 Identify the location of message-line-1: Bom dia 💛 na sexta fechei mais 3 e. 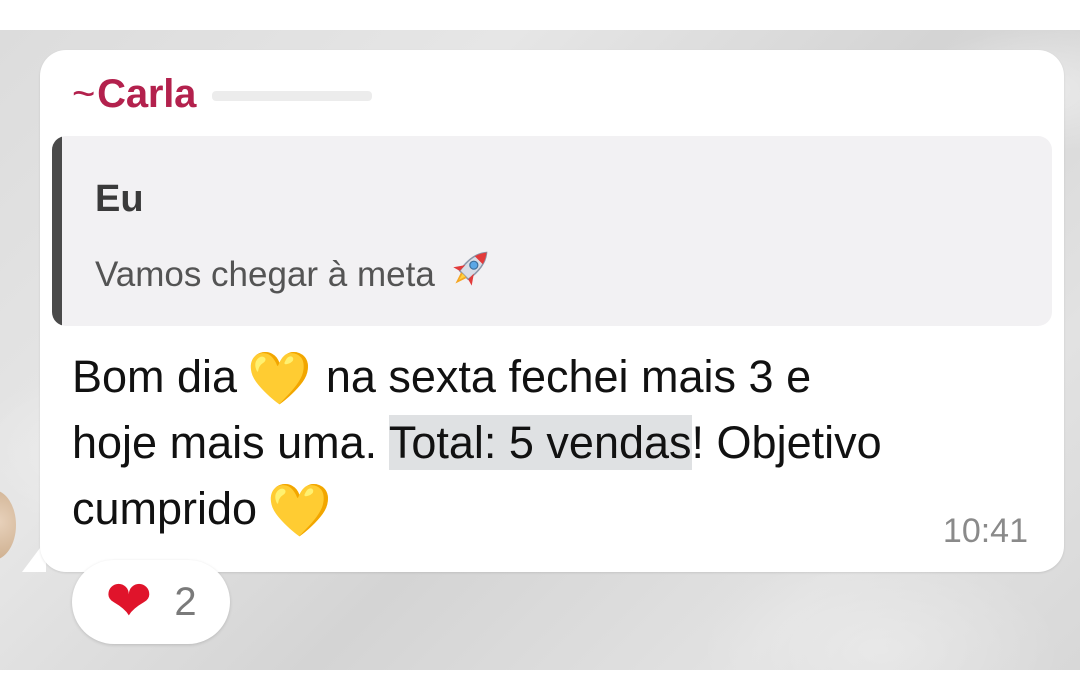
(557, 377).